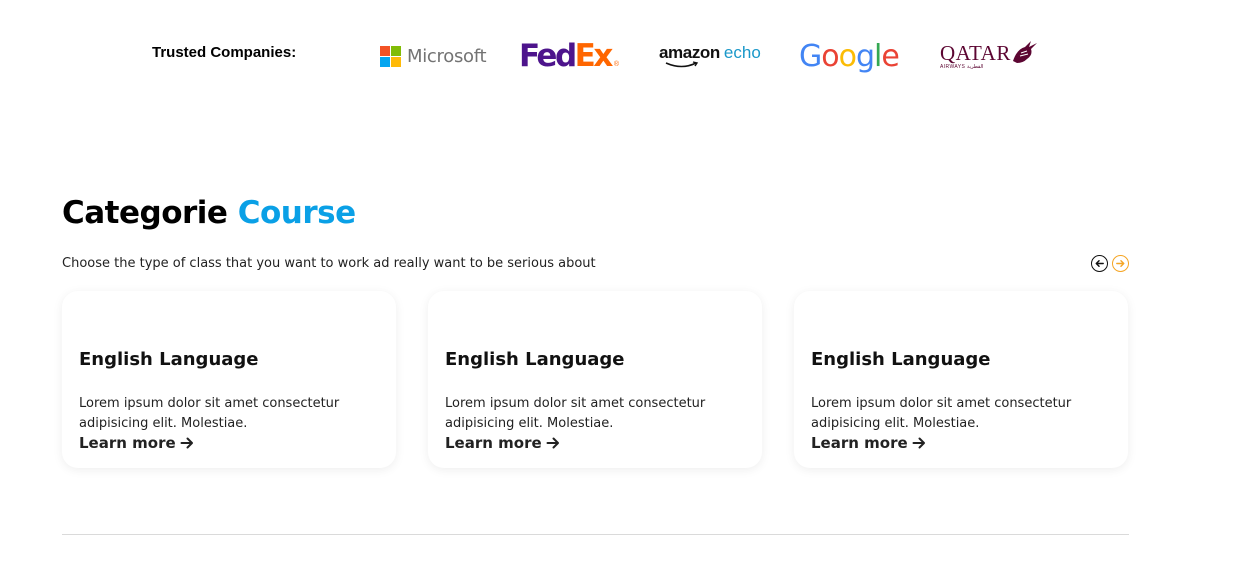 Image resolution: width=1235 pixels, height=565 pixels. I want to click on oryx-icon, so click(1024, 52).